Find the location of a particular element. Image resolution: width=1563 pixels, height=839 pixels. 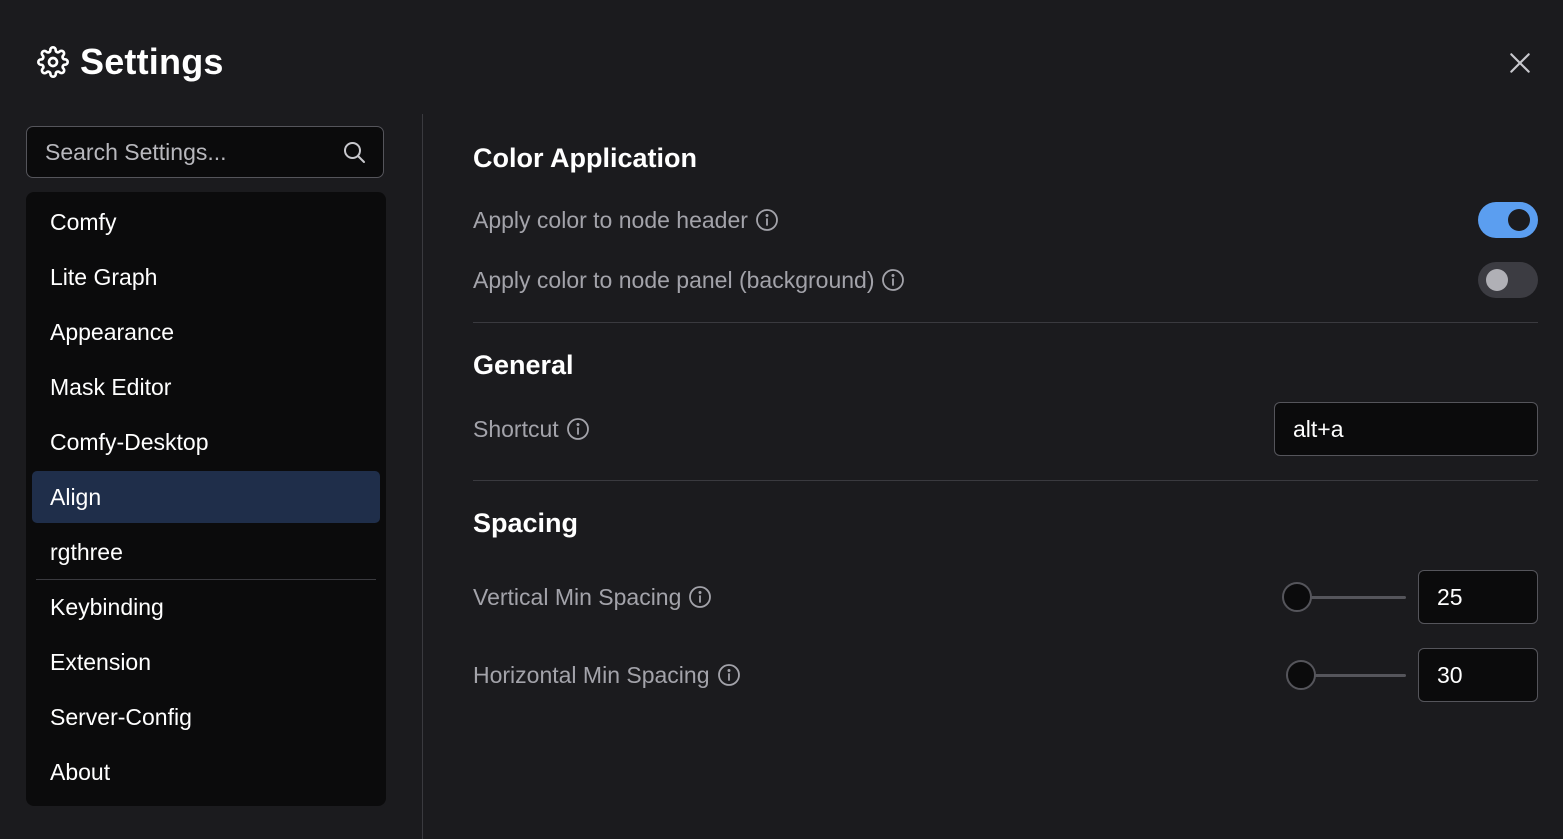

panel-divider is located at coordinates (422, 476).